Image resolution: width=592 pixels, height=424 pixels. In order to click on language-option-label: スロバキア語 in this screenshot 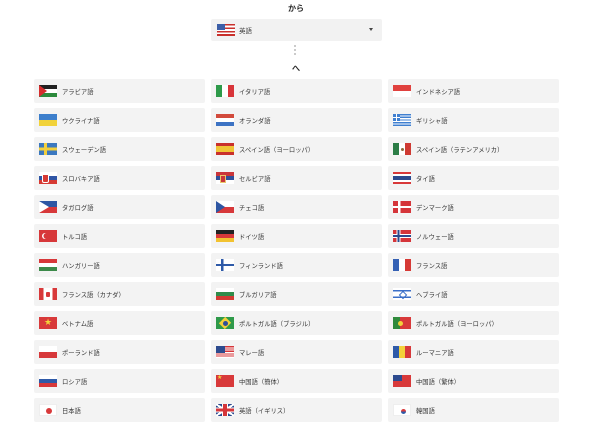, I will do `click(81, 179)`.